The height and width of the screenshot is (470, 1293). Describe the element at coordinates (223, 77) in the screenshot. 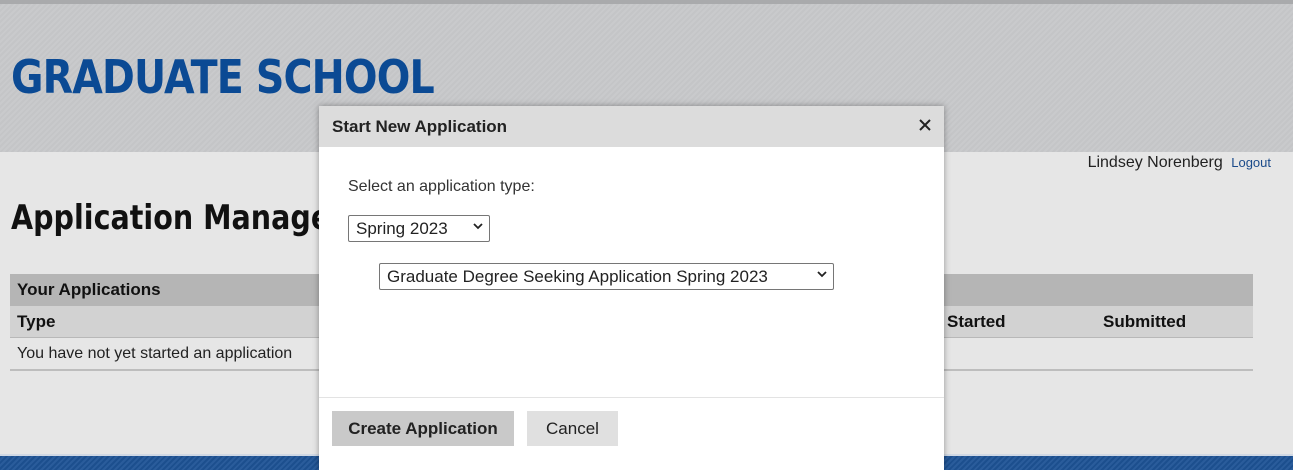

I see `site-title: GRADUATE SCHOOL` at that location.